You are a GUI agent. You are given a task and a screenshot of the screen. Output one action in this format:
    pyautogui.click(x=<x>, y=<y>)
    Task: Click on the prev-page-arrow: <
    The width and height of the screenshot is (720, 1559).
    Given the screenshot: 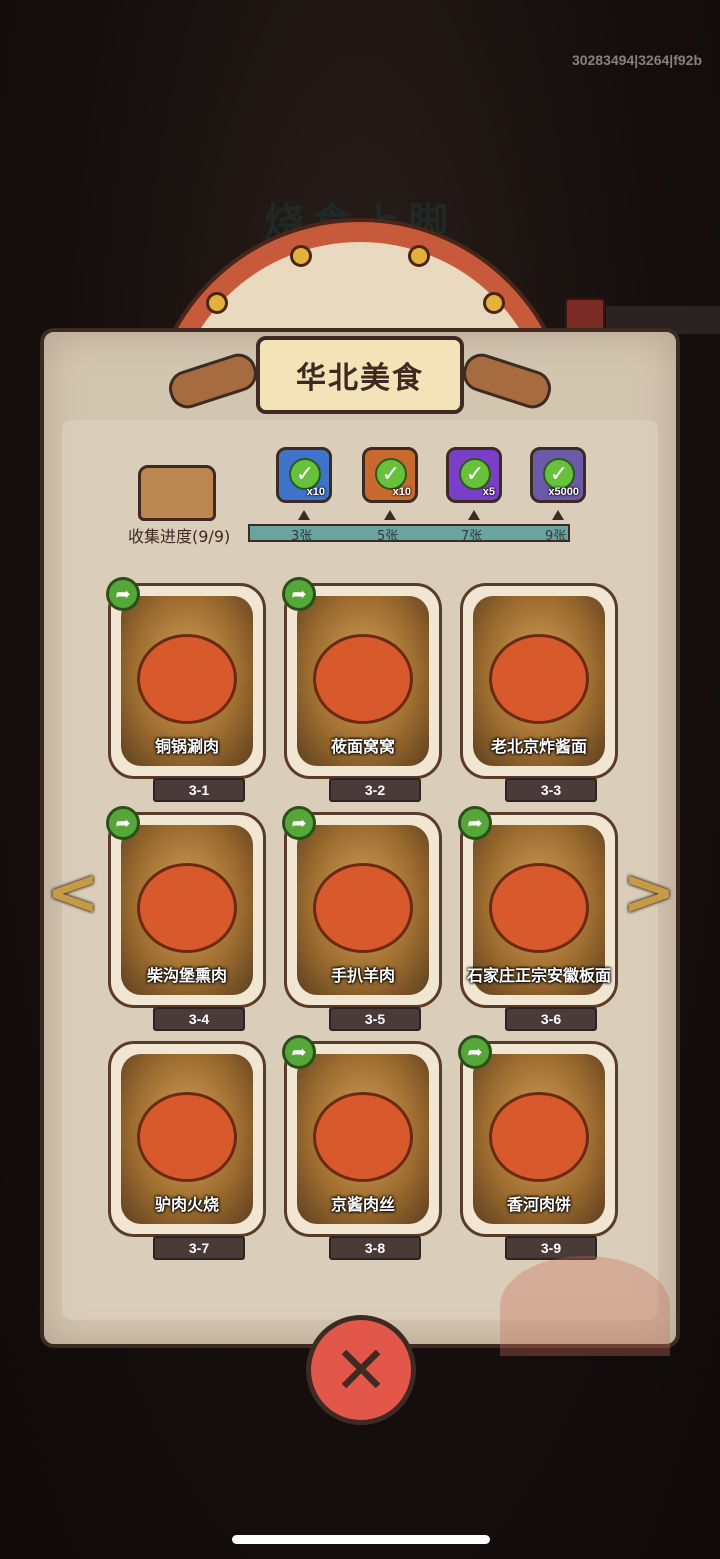 What is the action you would take?
    pyautogui.click(x=73, y=893)
    